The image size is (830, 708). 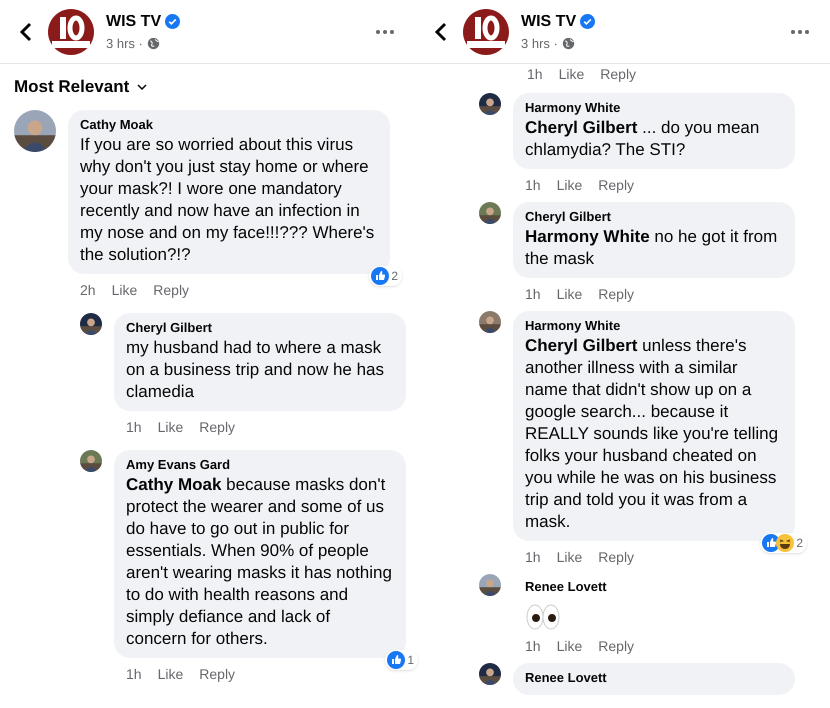 I want to click on comment-text: If you are so worried about this virus why don't you just stay home or where your mask?! I wore one mandatory recently and now have an infection in my nose and on my face!!!??? Where's the solution?!?, so click(x=228, y=200).